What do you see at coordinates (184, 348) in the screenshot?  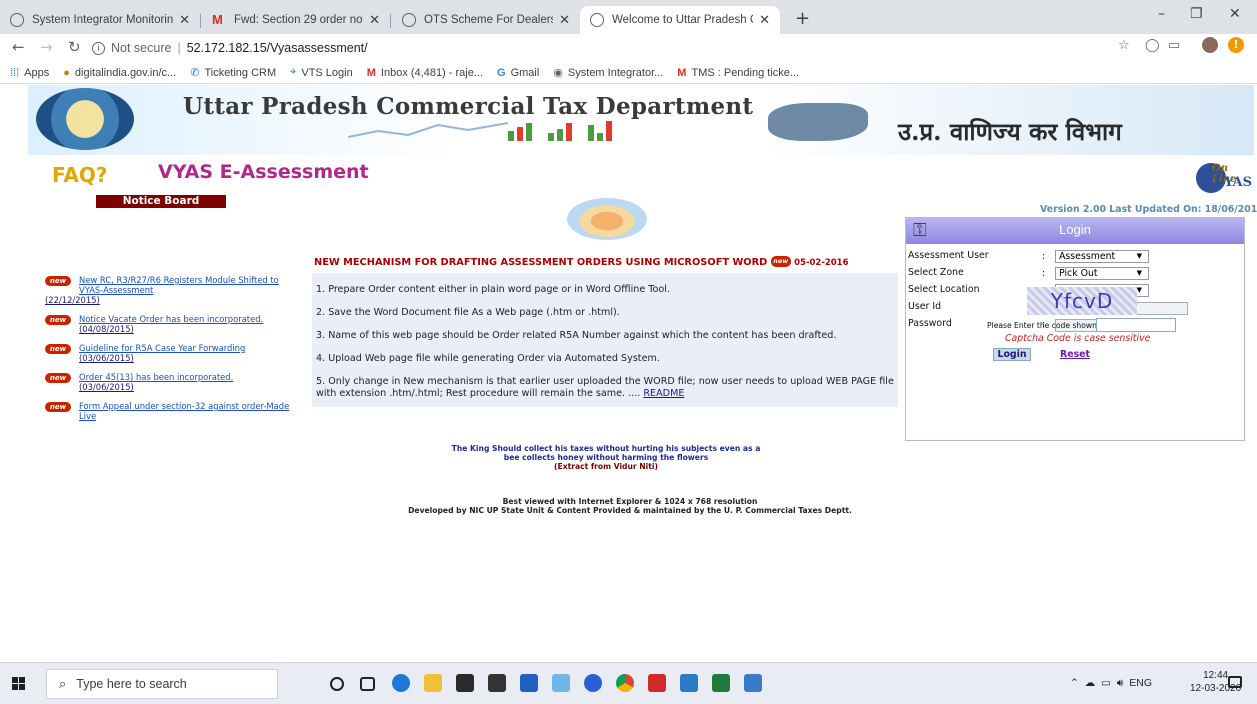 I see `notice-link: Guideline for R5A Case Year Forwarding` at bounding box center [184, 348].